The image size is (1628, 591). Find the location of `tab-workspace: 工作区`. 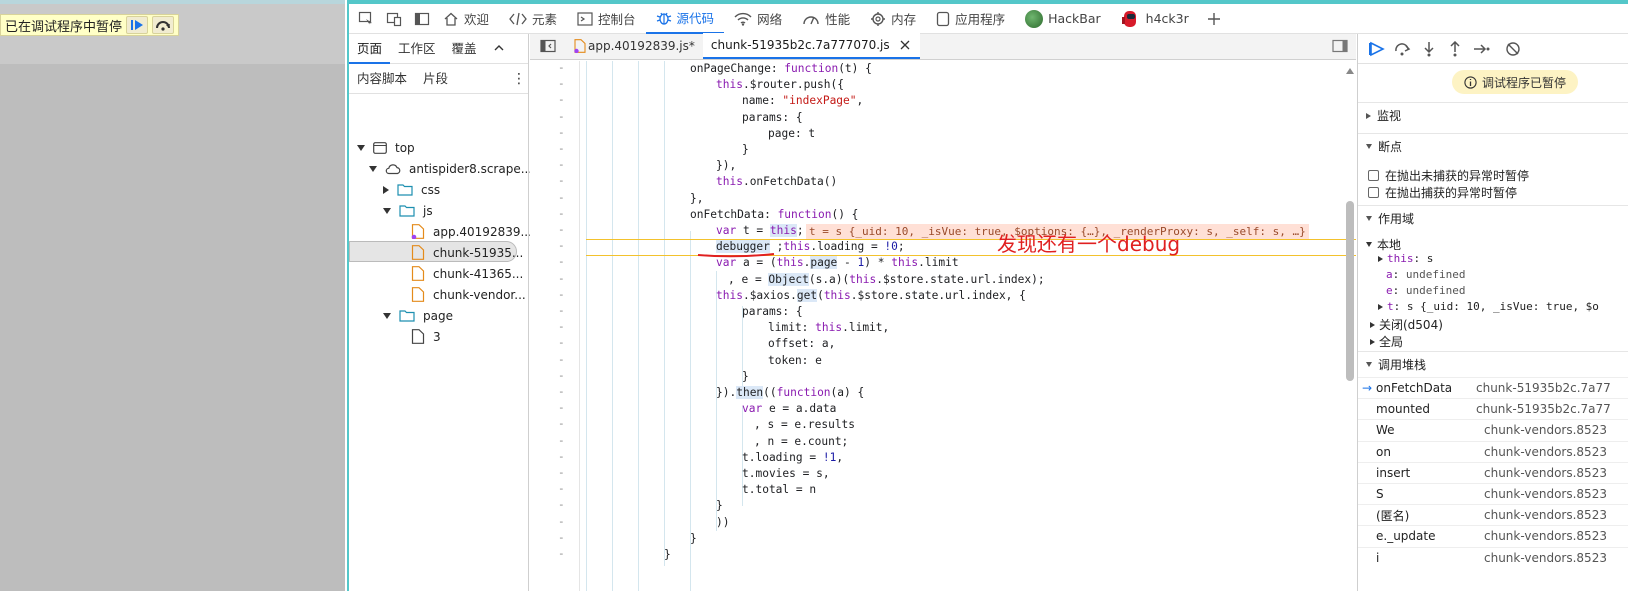

tab-workspace: 工作区 is located at coordinates (417, 49).